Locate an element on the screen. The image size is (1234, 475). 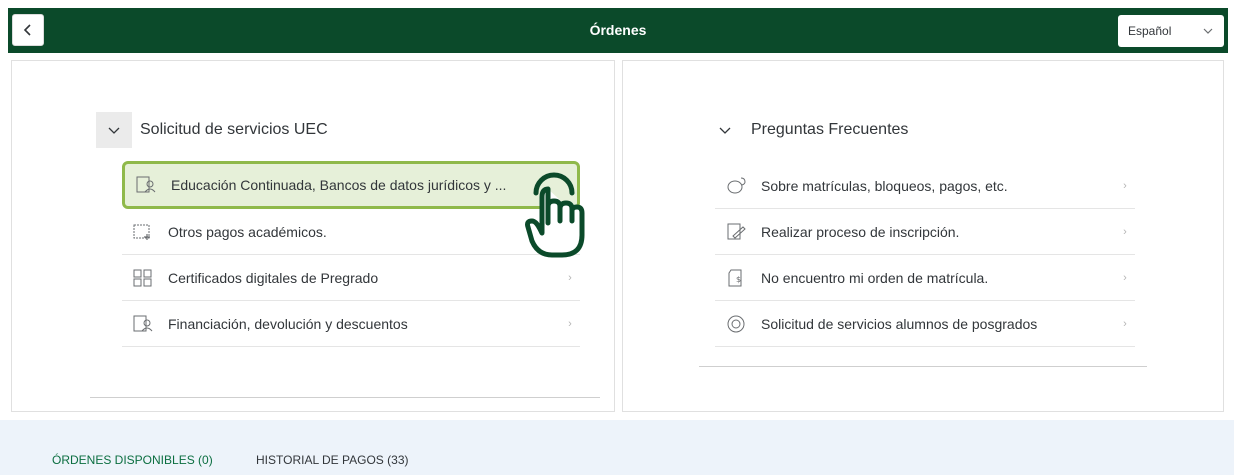
back-button is located at coordinates (28, 30).